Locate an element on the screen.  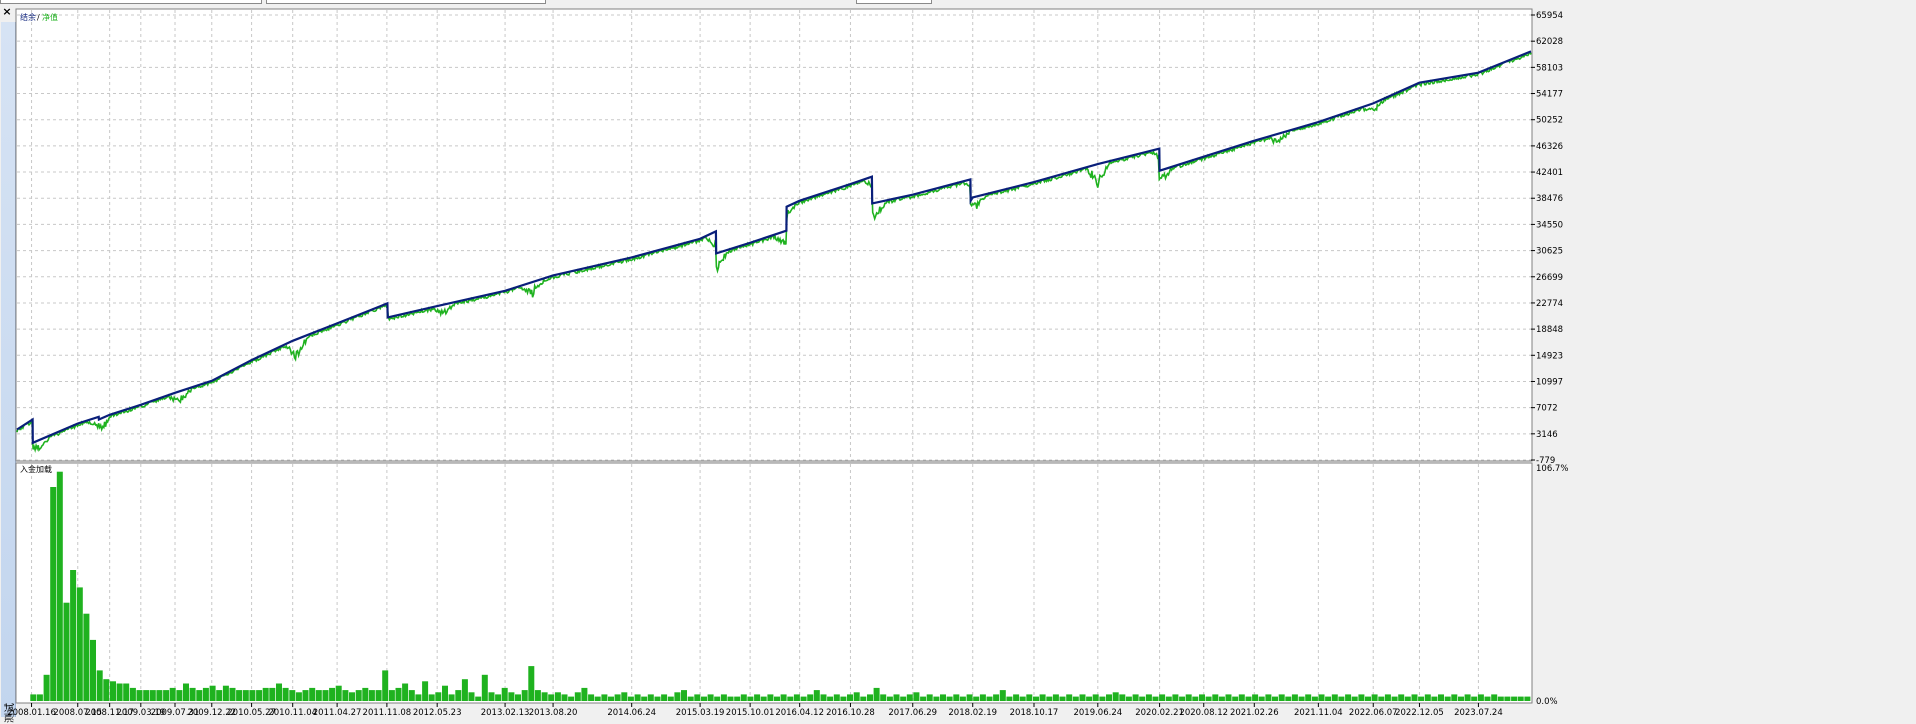
x-tick-label: 2013.08.20 is located at coordinates (553, 712).